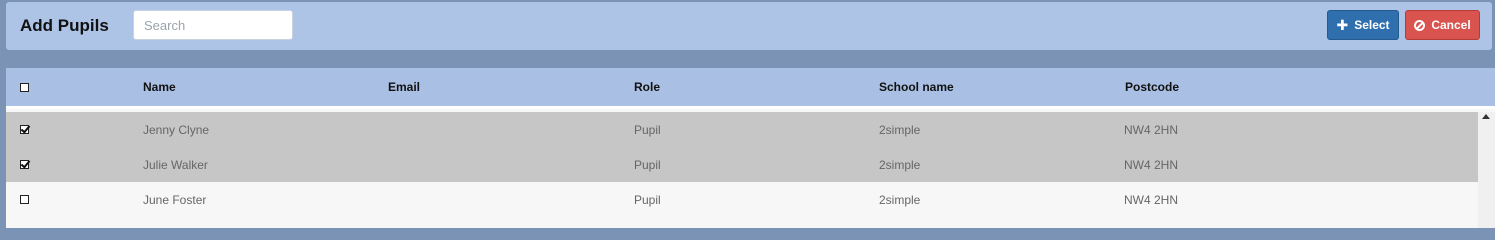 The width and height of the screenshot is (1495, 240). Describe the element at coordinates (1420, 25) in the screenshot. I see `ban-icon` at that location.